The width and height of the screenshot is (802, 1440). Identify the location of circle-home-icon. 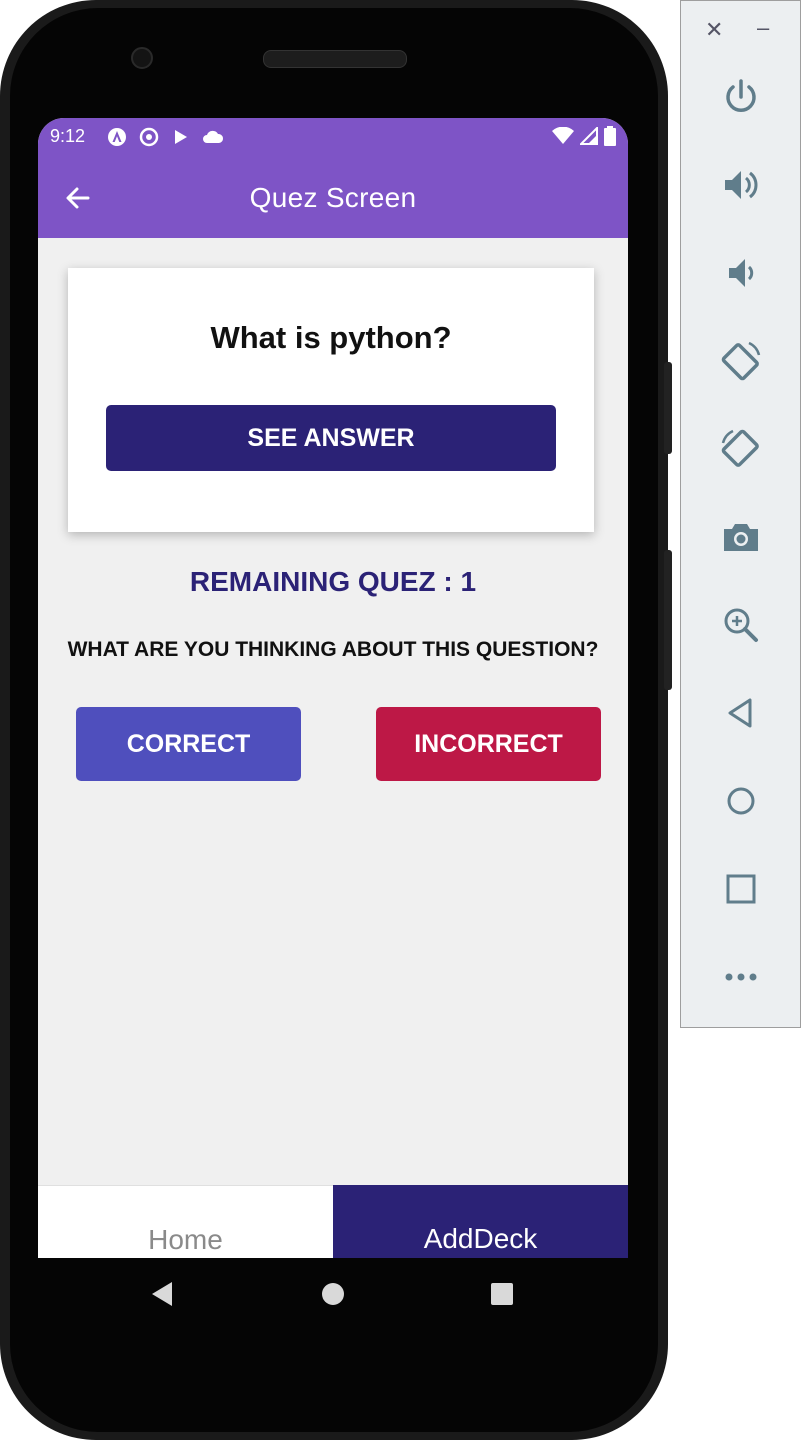
(333, 1294).